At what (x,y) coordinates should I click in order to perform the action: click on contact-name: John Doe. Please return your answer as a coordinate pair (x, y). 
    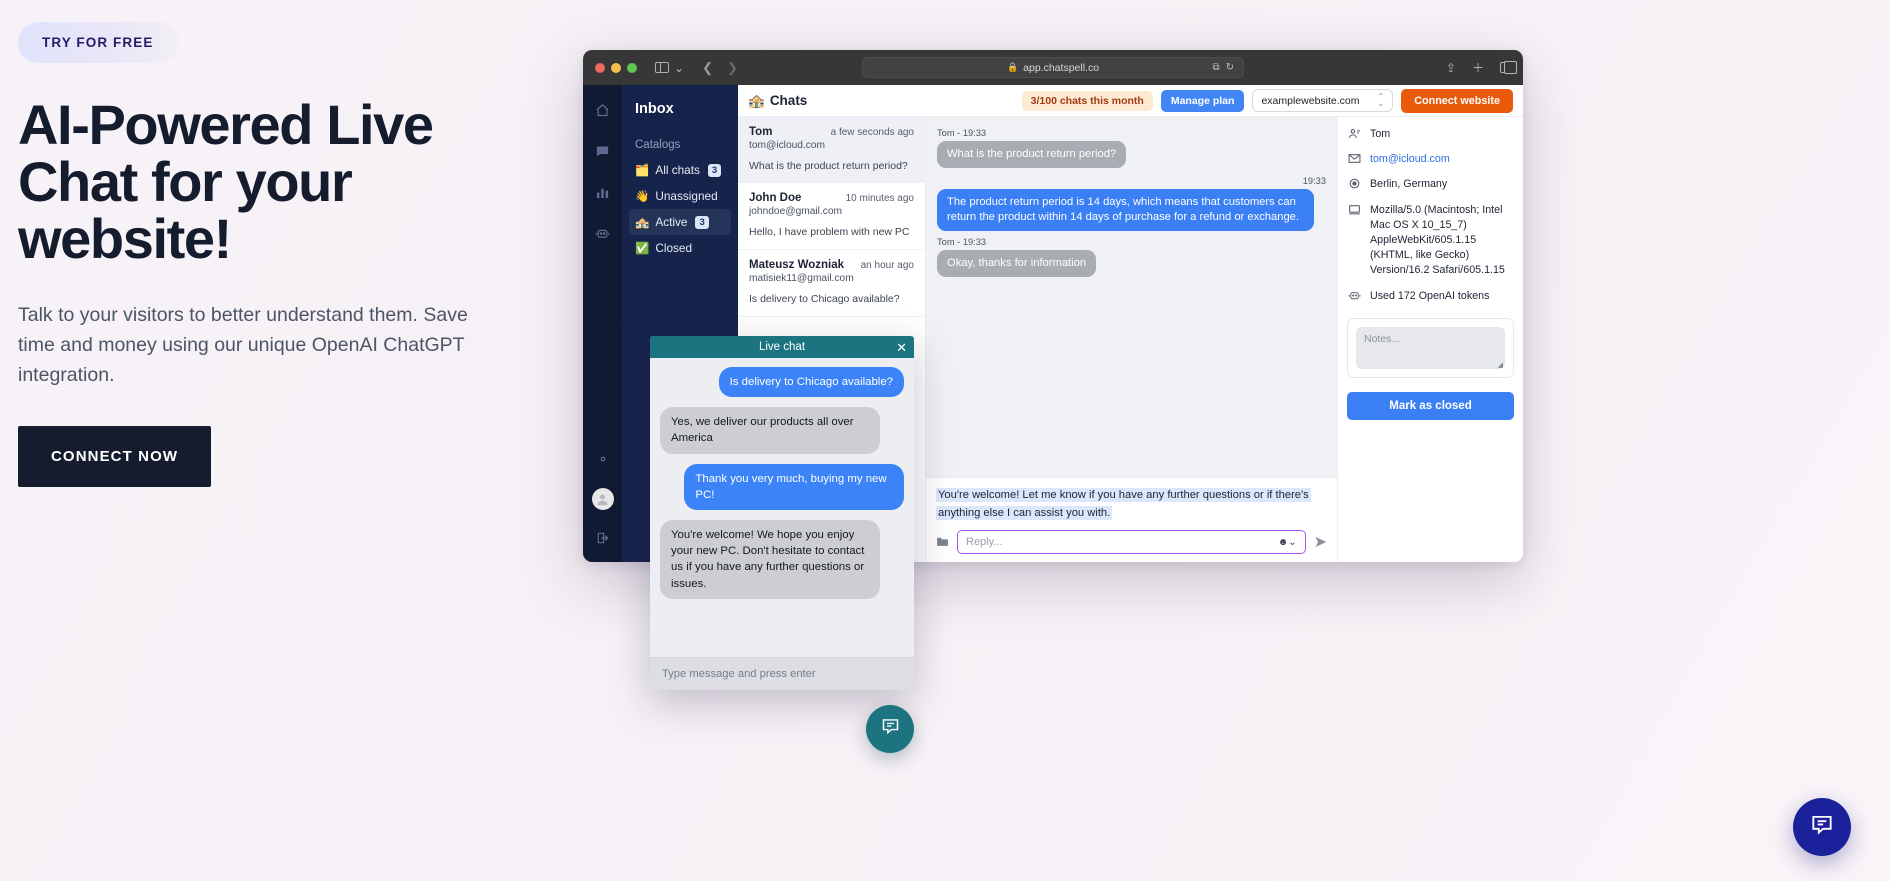
    Looking at the image, I should click on (775, 198).